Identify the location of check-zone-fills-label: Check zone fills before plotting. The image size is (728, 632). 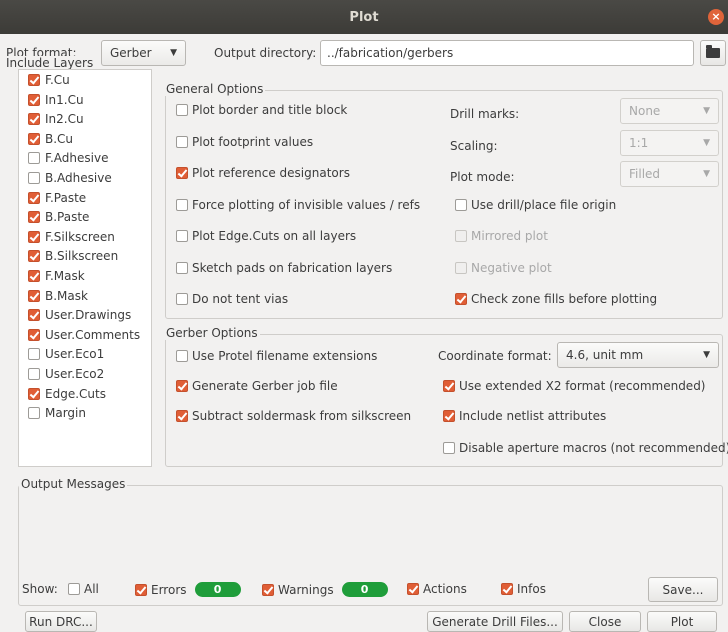
(564, 299).